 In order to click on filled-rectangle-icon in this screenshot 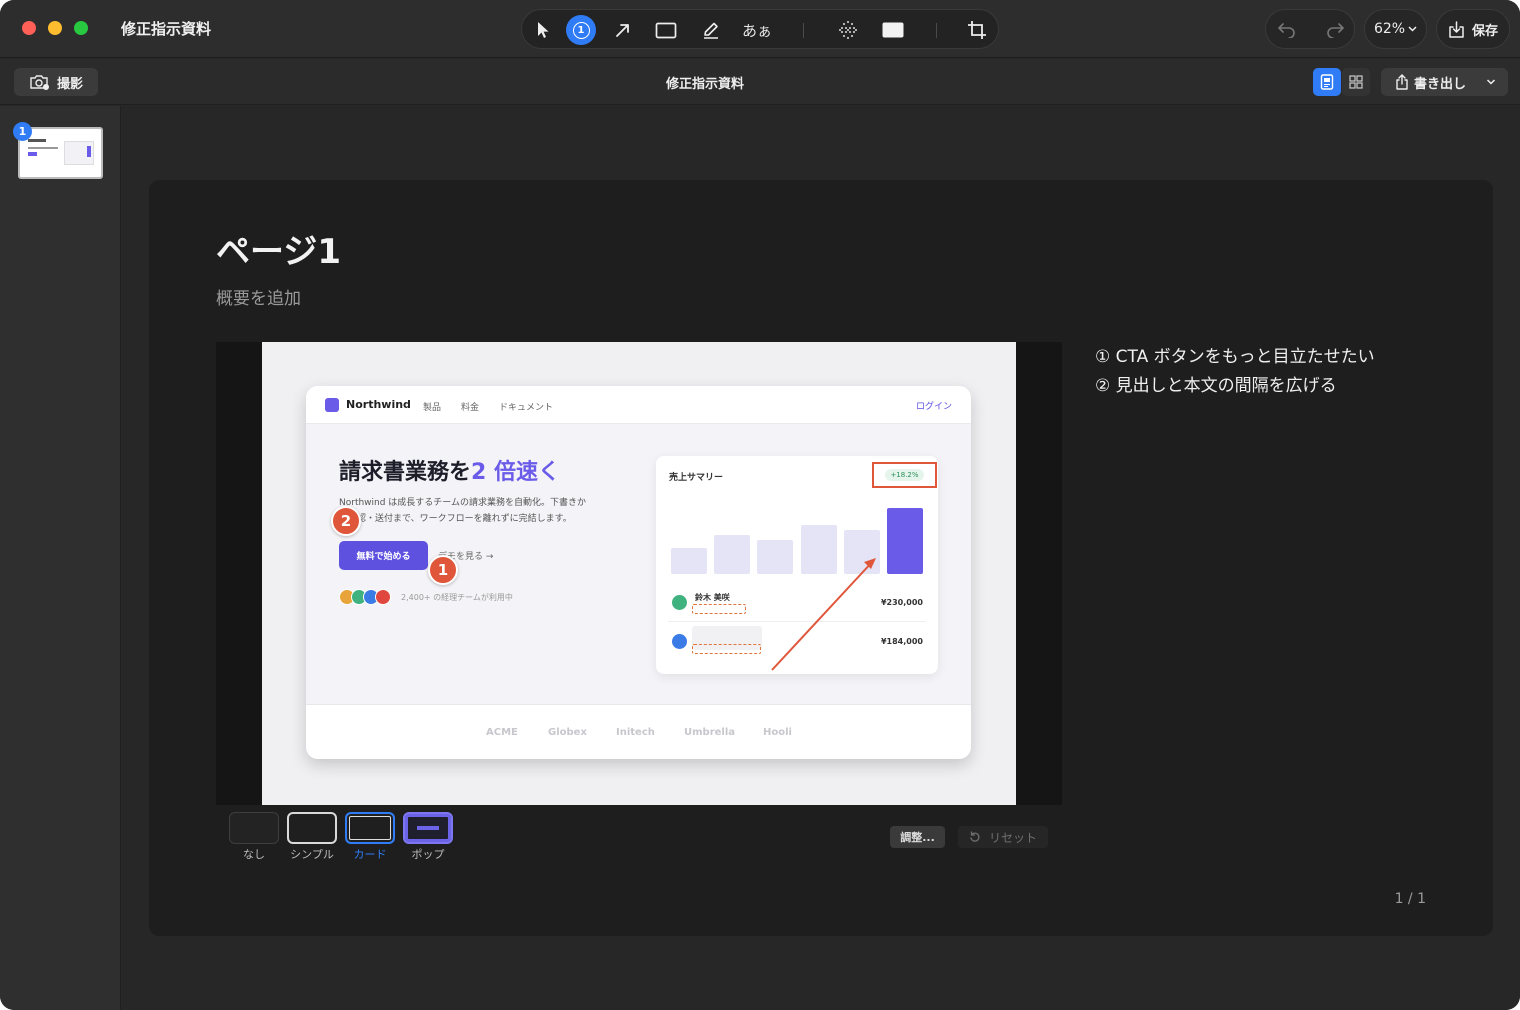, I will do `click(893, 30)`.